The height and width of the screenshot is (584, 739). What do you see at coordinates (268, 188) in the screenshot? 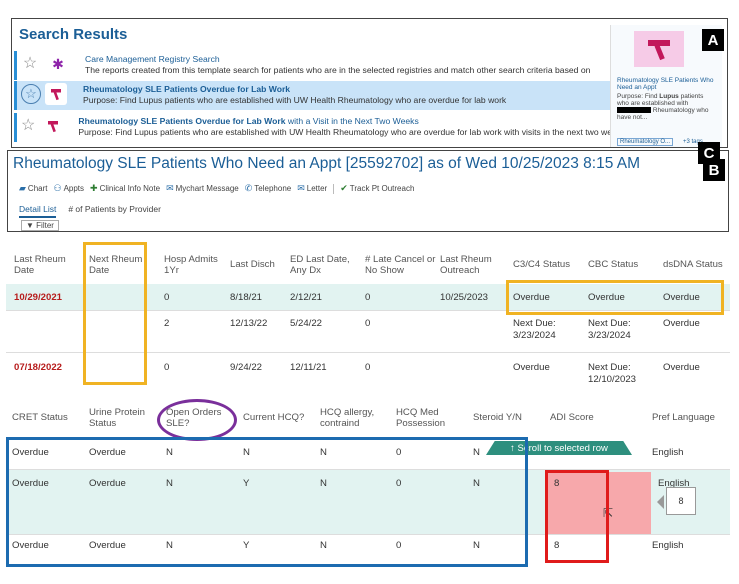
I see `telephone-button: ✆ Telephone` at bounding box center [268, 188].